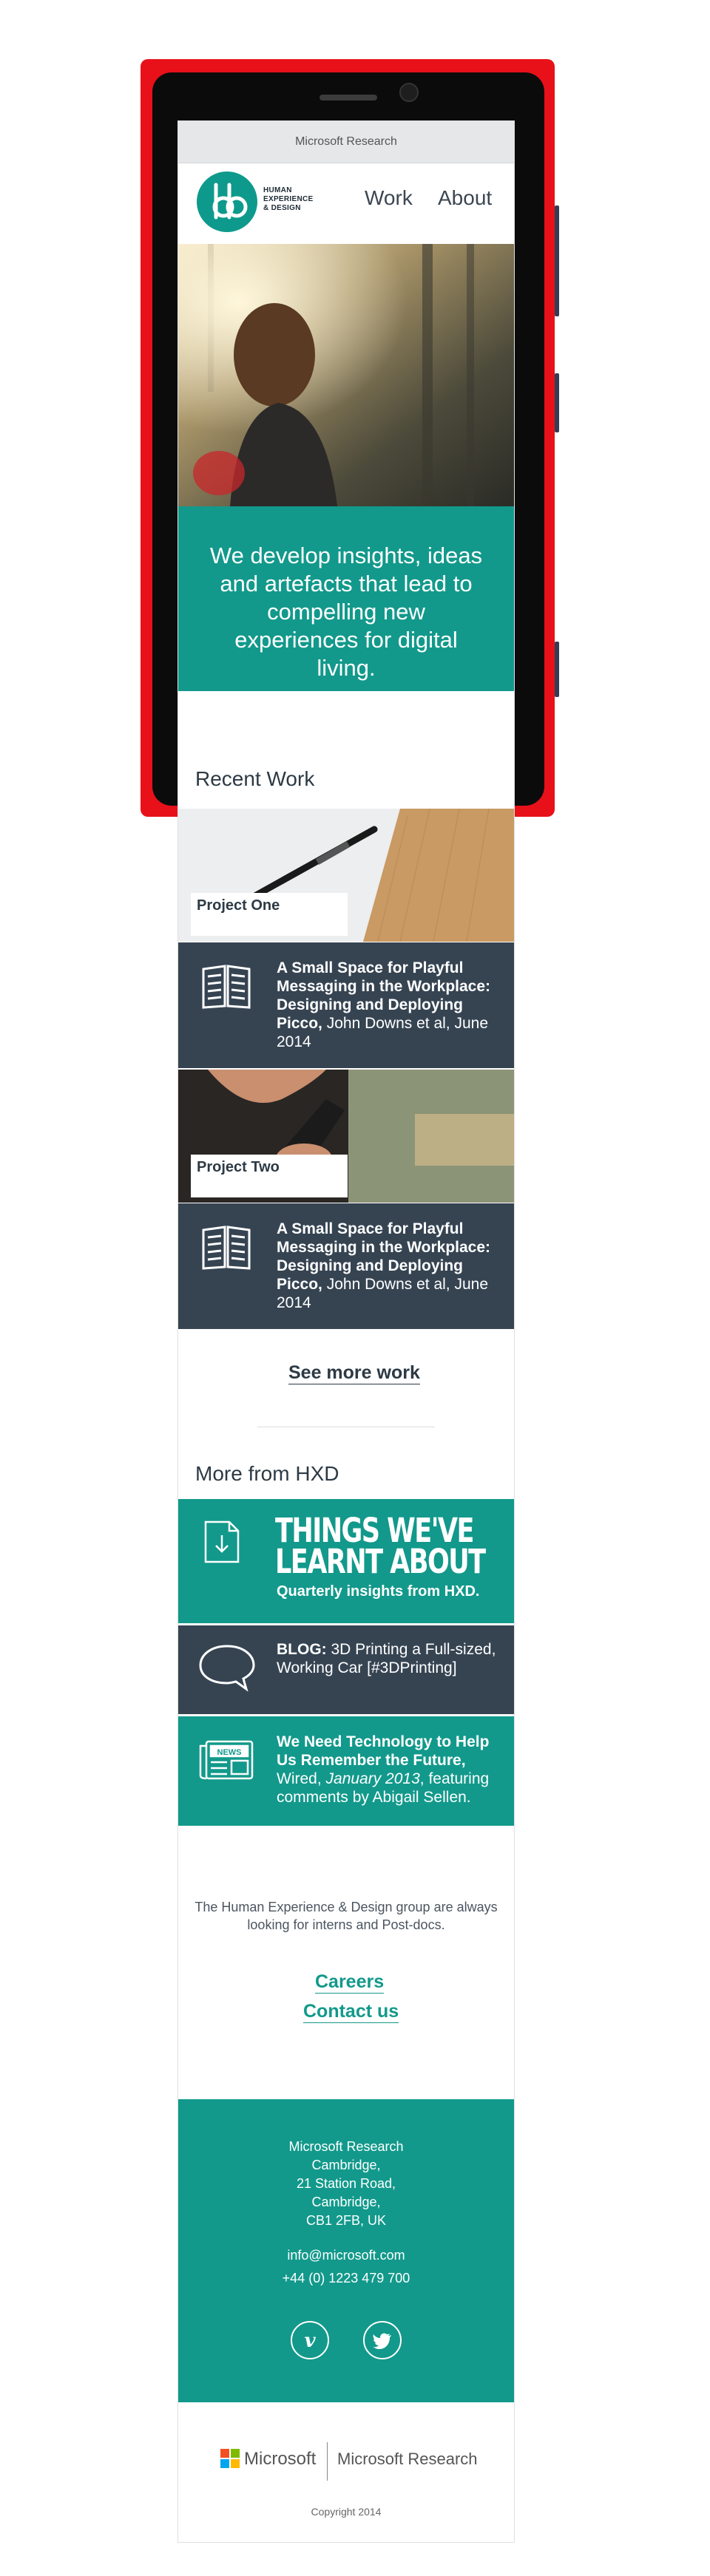  What do you see at coordinates (409, 92) in the screenshot?
I see `phone-camera` at bounding box center [409, 92].